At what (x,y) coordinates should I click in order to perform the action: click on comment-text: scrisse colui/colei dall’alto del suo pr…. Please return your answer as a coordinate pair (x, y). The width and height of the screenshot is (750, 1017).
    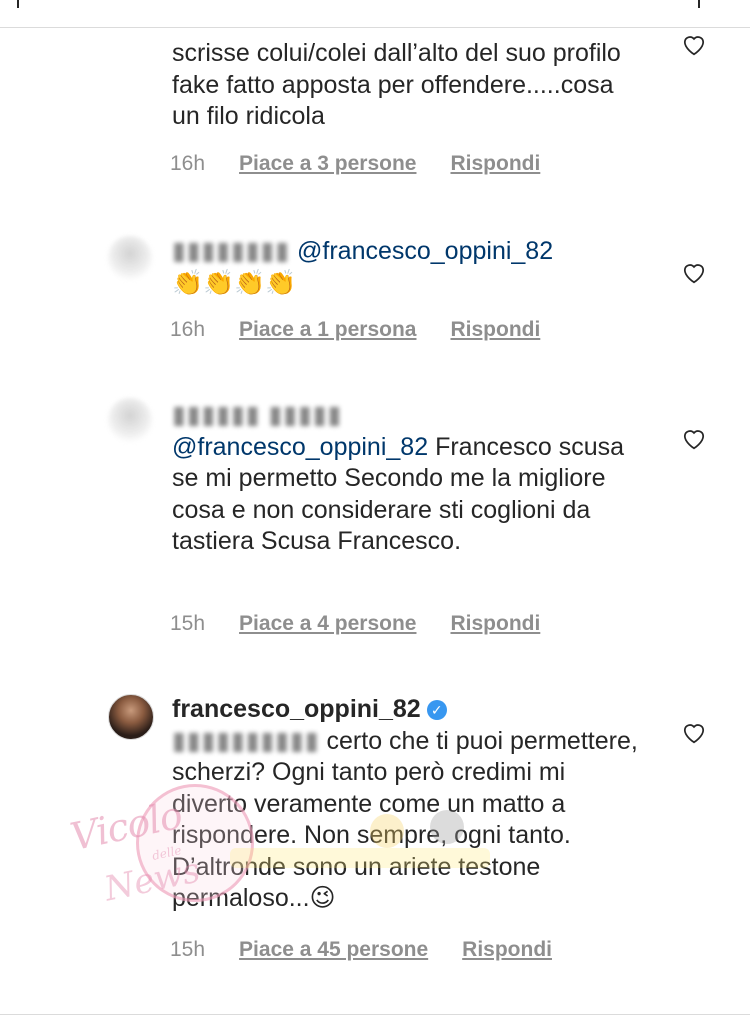
    Looking at the image, I should click on (407, 85).